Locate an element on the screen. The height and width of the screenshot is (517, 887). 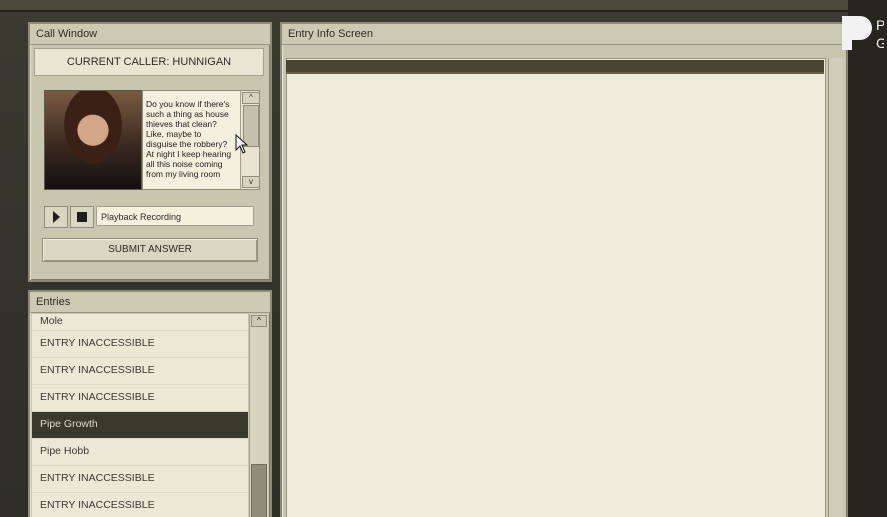
logo-icon: P G is located at coordinates (863, 33).